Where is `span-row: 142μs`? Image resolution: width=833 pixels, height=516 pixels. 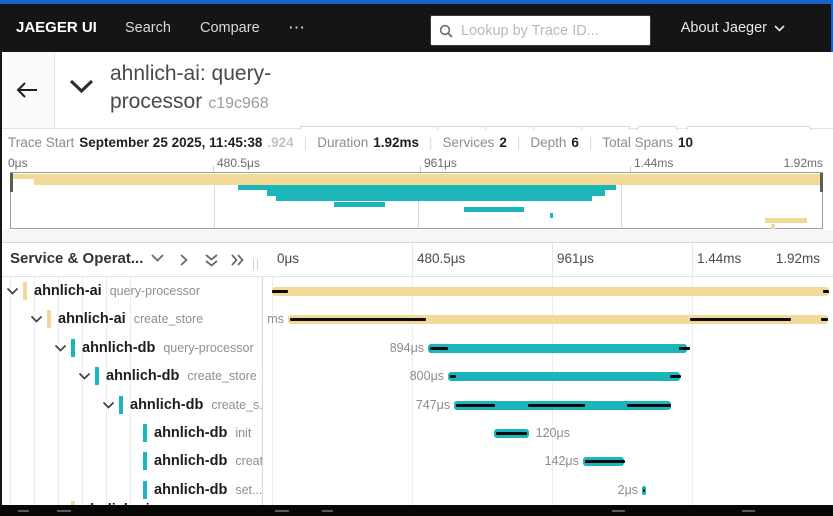 span-row: 142μs is located at coordinates (548, 461).